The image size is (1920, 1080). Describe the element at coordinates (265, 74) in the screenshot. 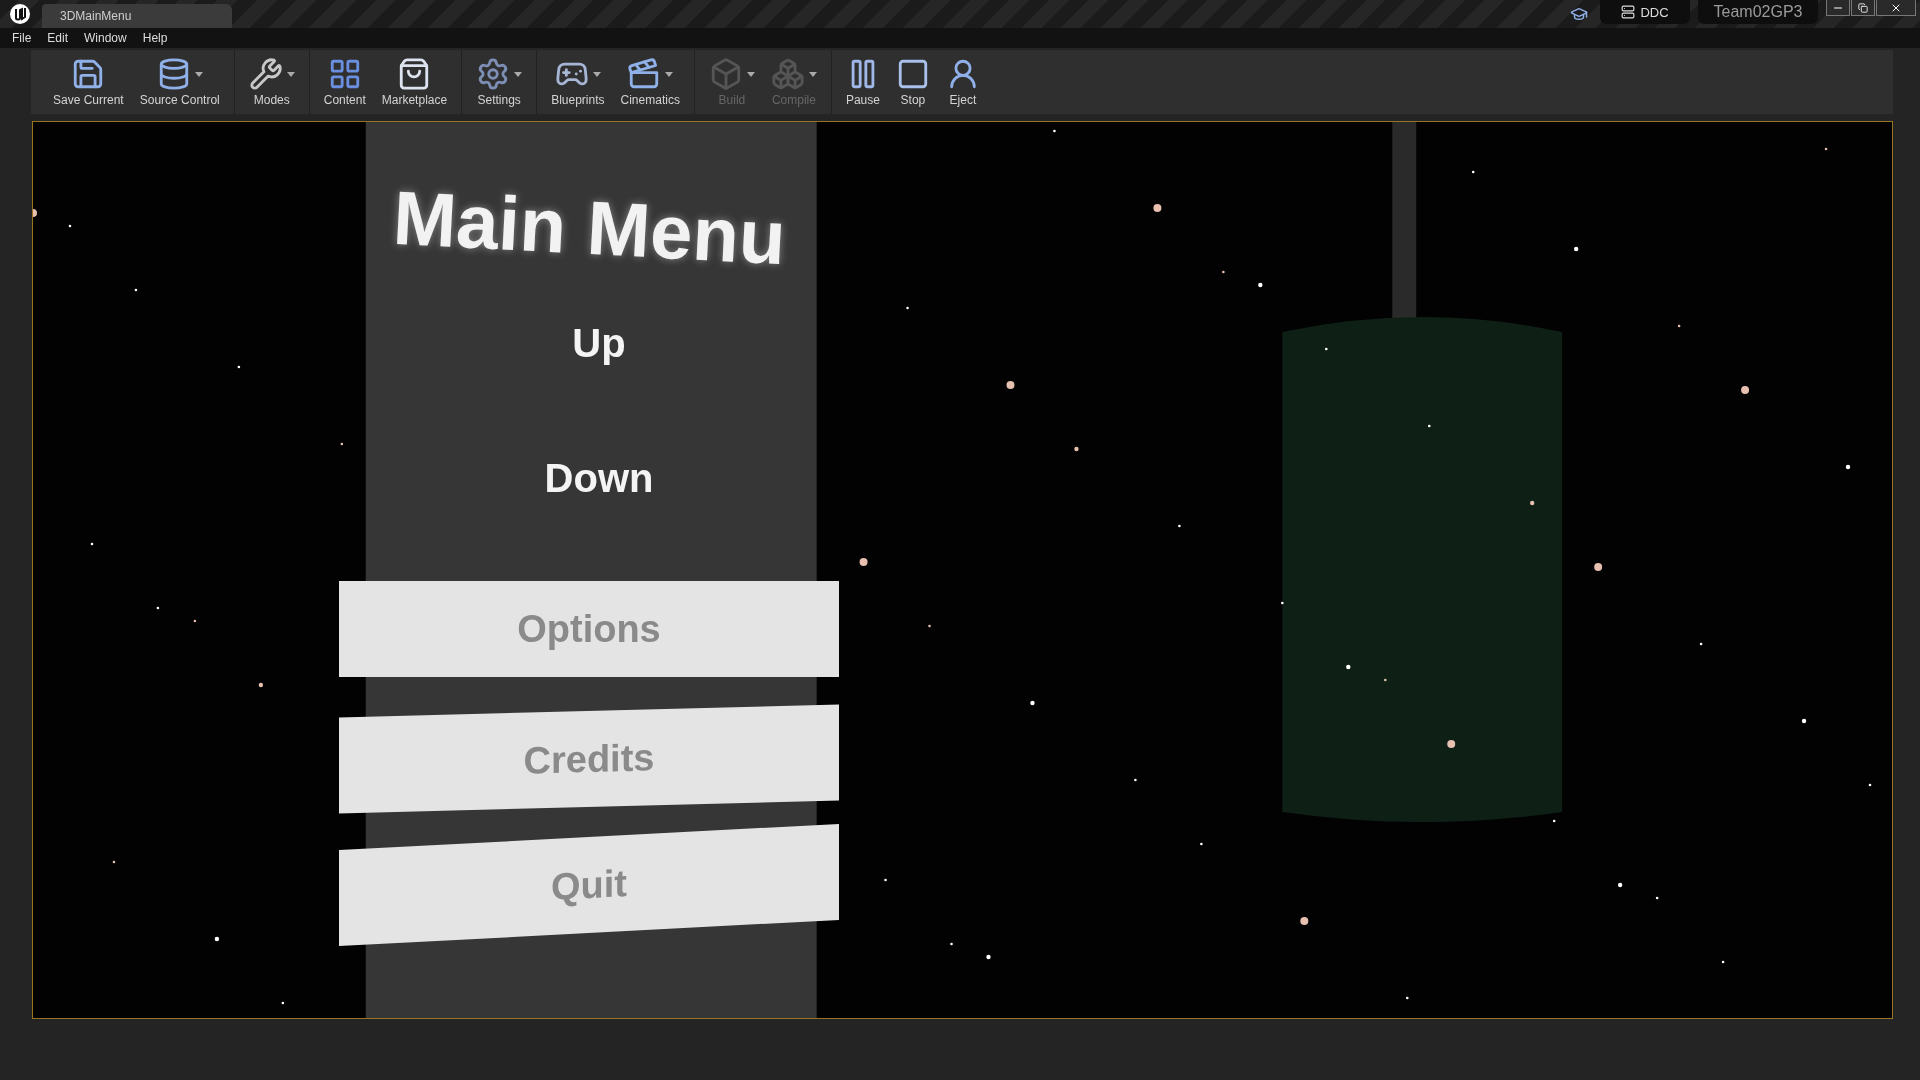

I see `wrench-icon` at that location.